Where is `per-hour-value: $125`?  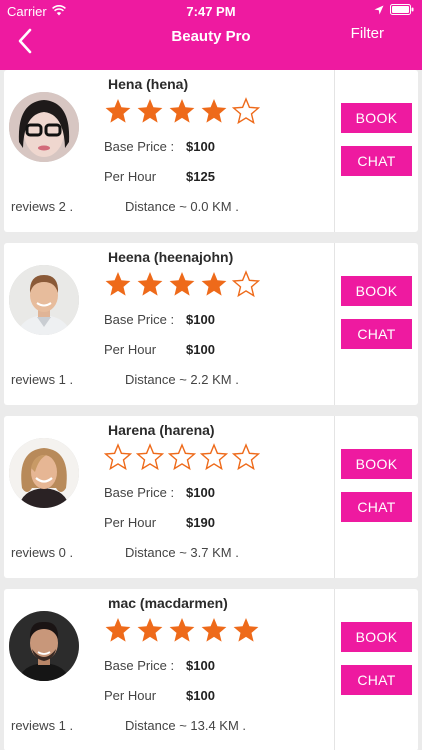 per-hour-value: $125 is located at coordinates (200, 176).